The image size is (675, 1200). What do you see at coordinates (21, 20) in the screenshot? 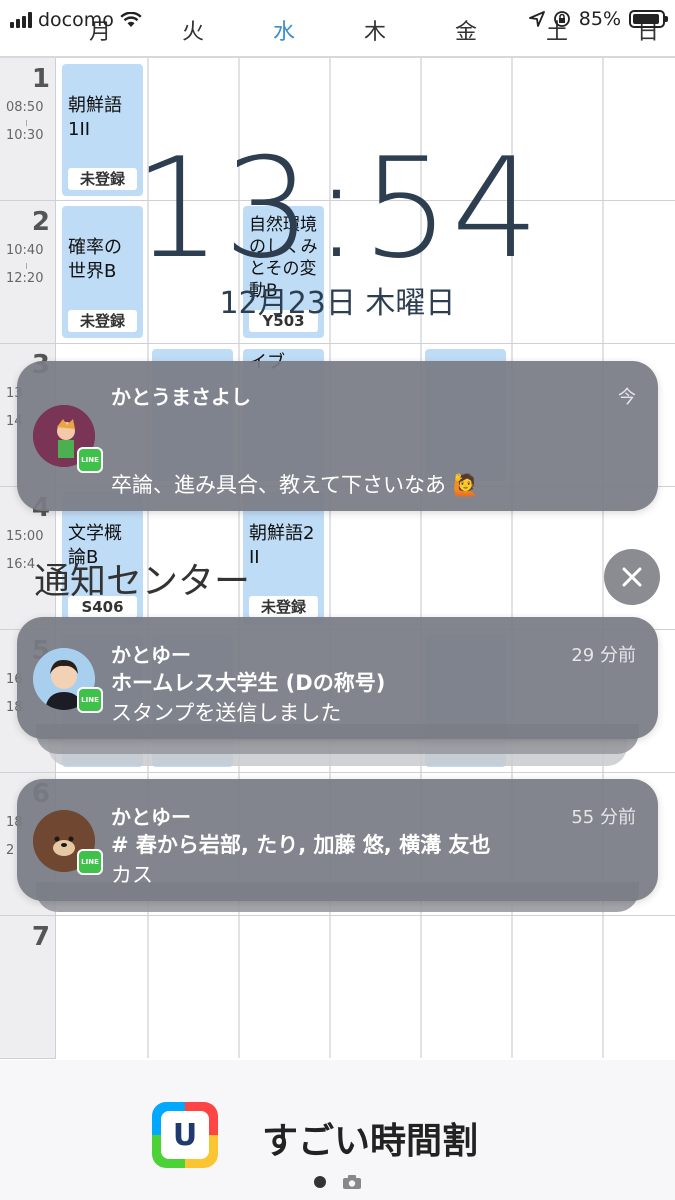
I see `signal-icon` at bounding box center [21, 20].